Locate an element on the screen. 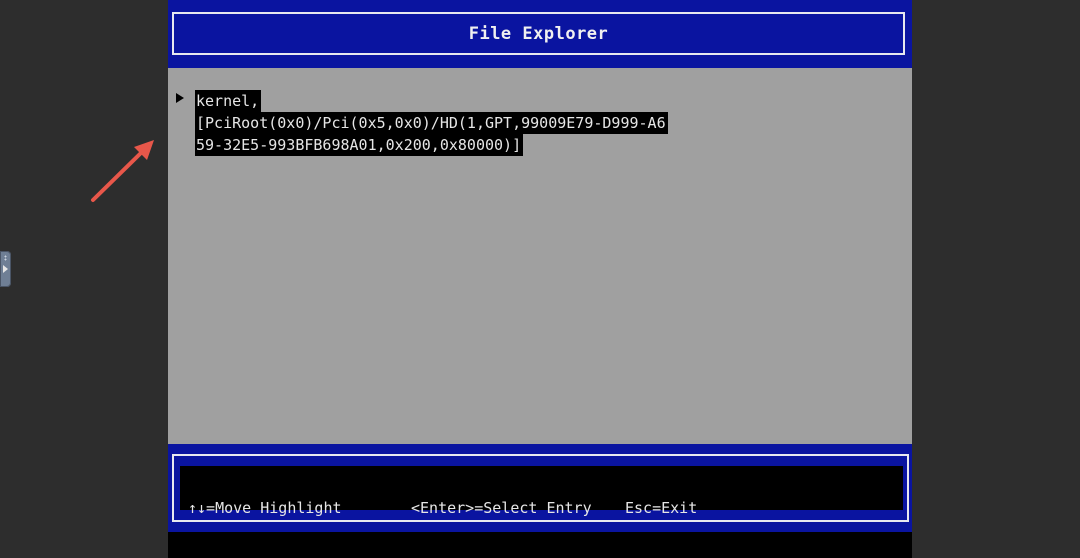  window-title: File Explorer is located at coordinates (538, 33).